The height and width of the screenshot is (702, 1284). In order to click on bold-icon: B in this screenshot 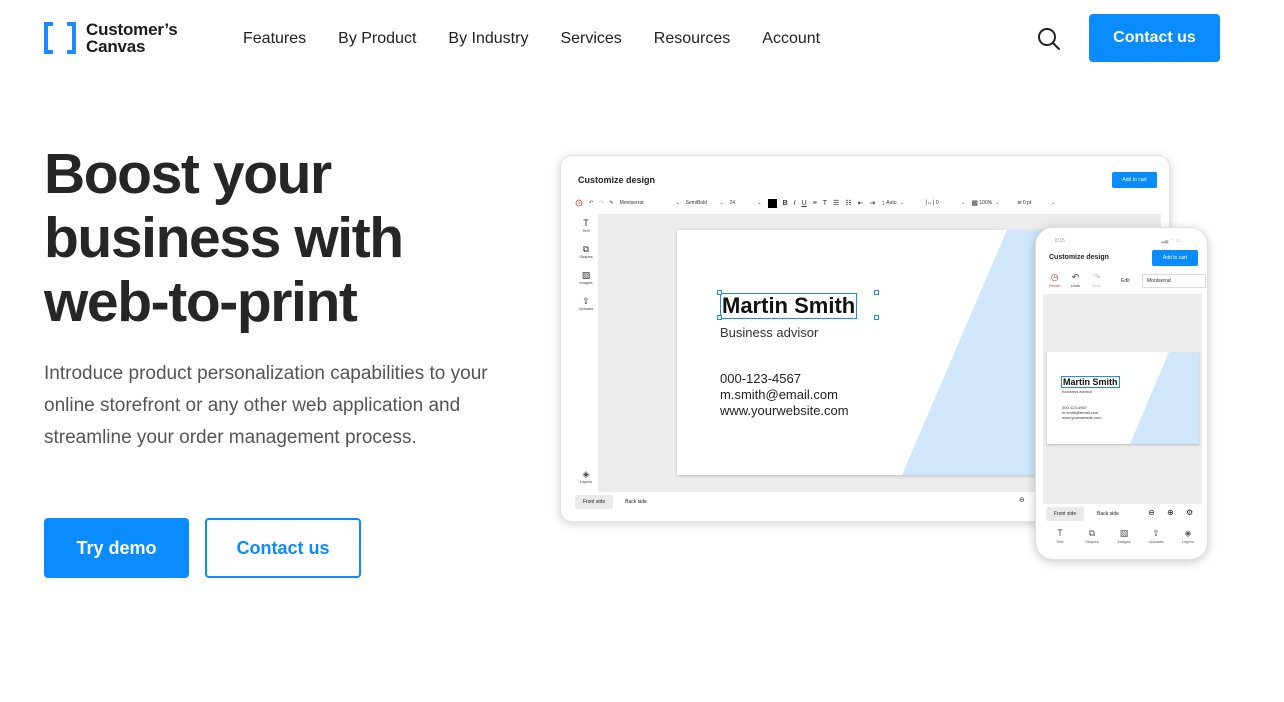, I will do `click(785, 203)`.